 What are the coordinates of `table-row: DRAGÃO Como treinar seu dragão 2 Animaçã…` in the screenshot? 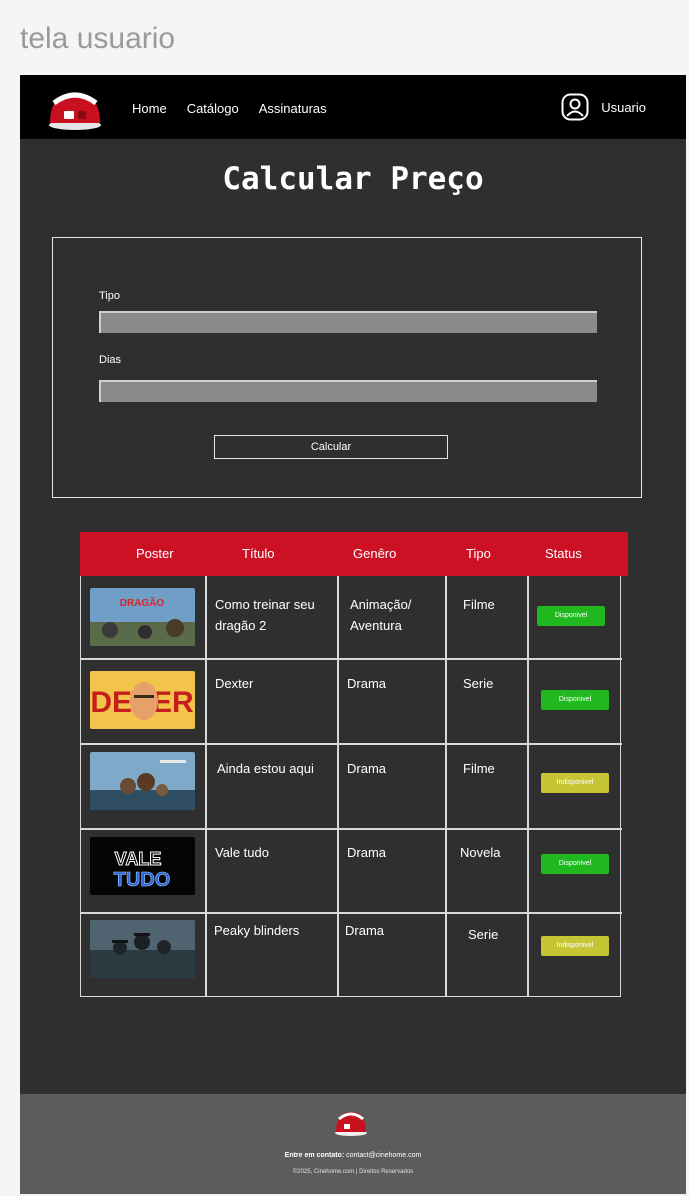 It's located at (351, 617).